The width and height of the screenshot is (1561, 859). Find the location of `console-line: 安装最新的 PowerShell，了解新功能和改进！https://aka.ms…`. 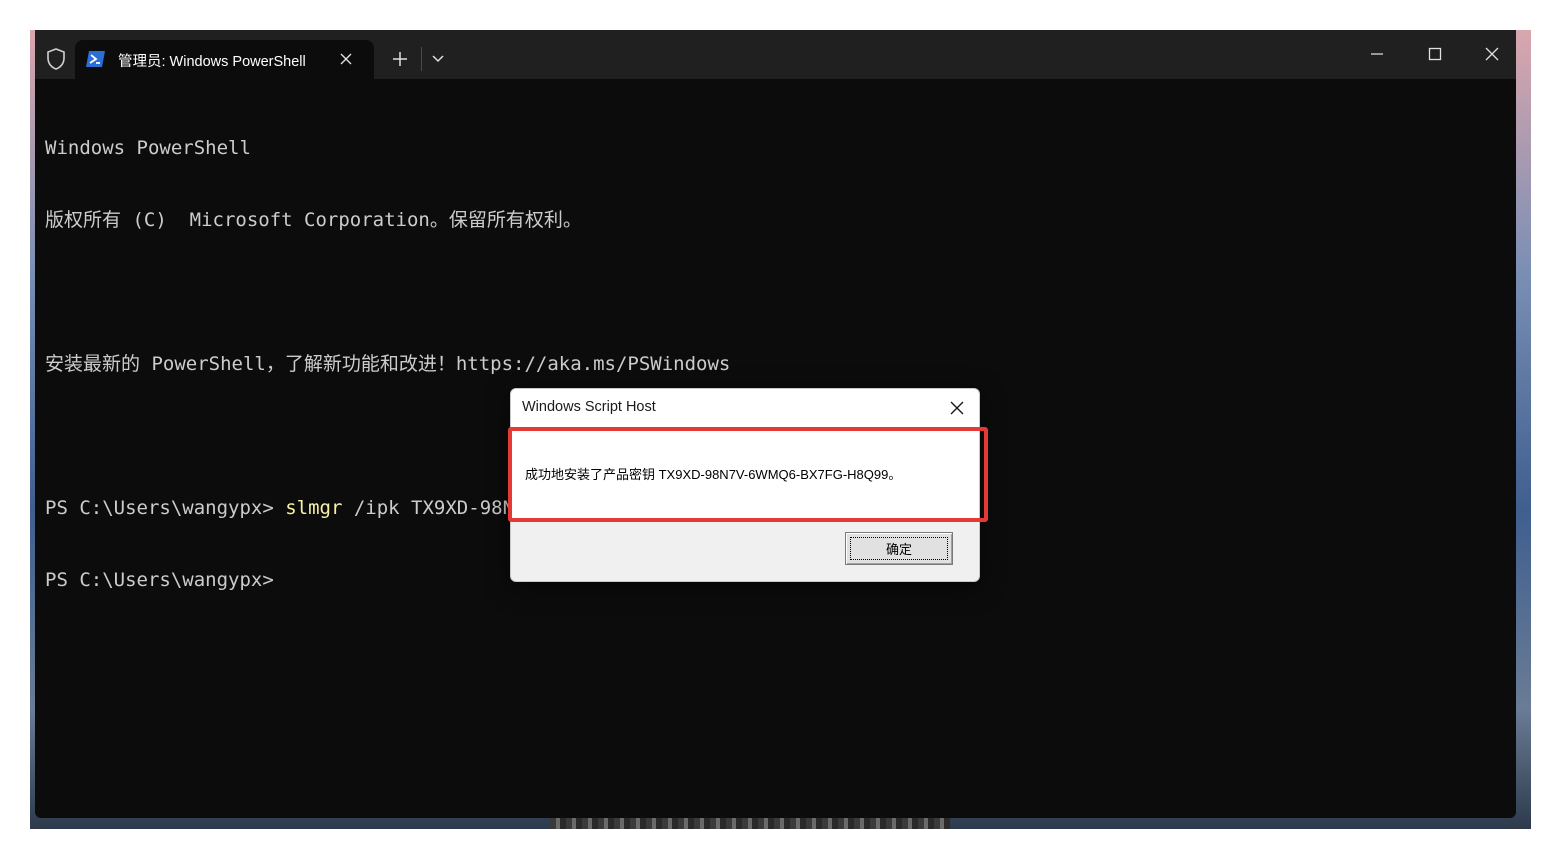

console-line: 安装最新的 PowerShell，了解新功能和改进！https://aka.ms… is located at coordinates (388, 364).